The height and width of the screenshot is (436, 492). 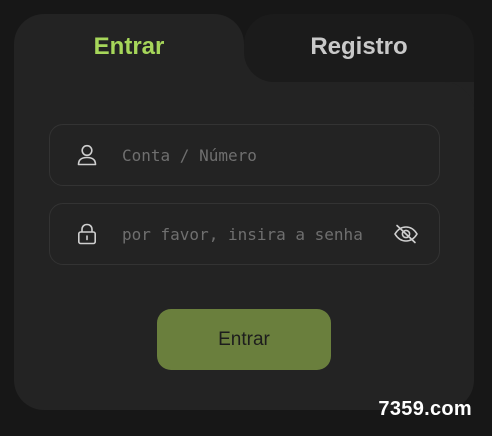 What do you see at coordinates (129, 47) in the screenshot?
I see `tab-login: Entrar` at bounding box center [129, 47].